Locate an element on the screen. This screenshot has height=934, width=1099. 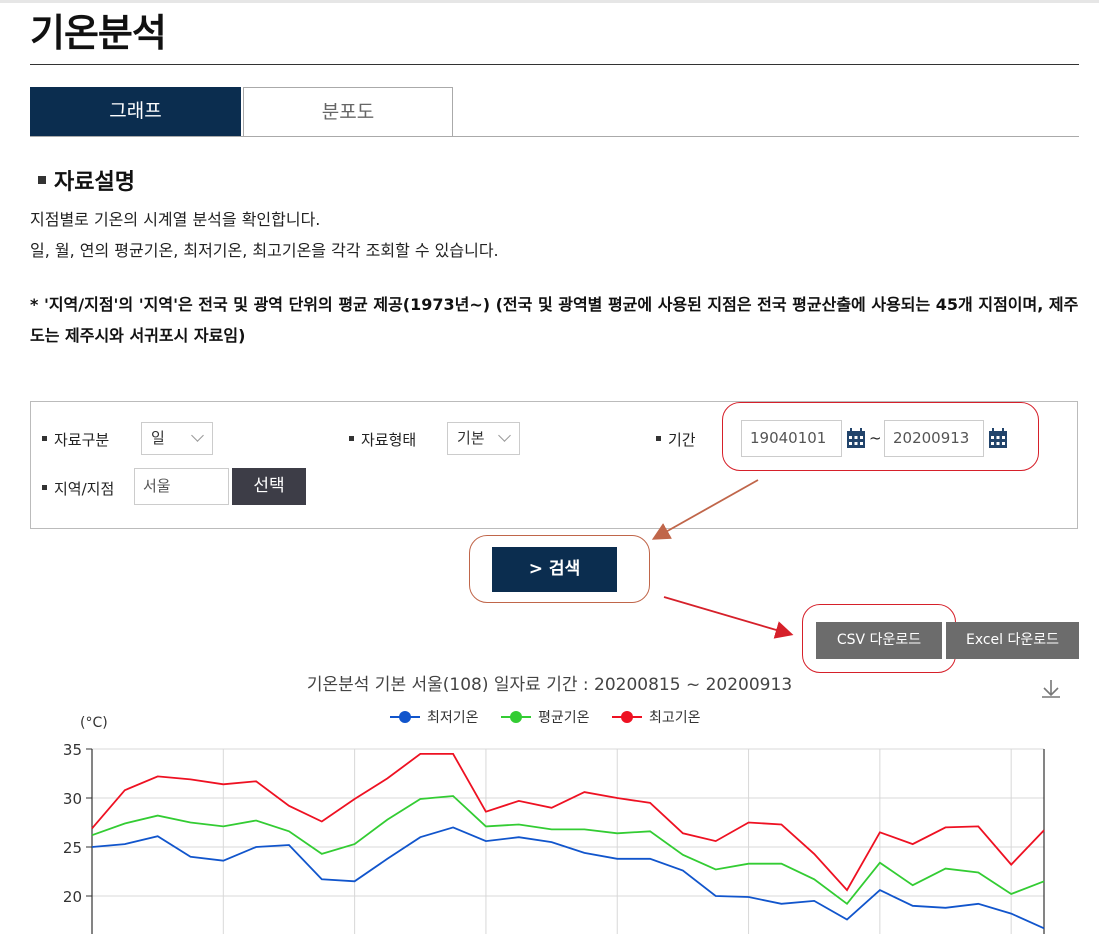
y-tick-label: 20 is located at coordinates (72, 897).